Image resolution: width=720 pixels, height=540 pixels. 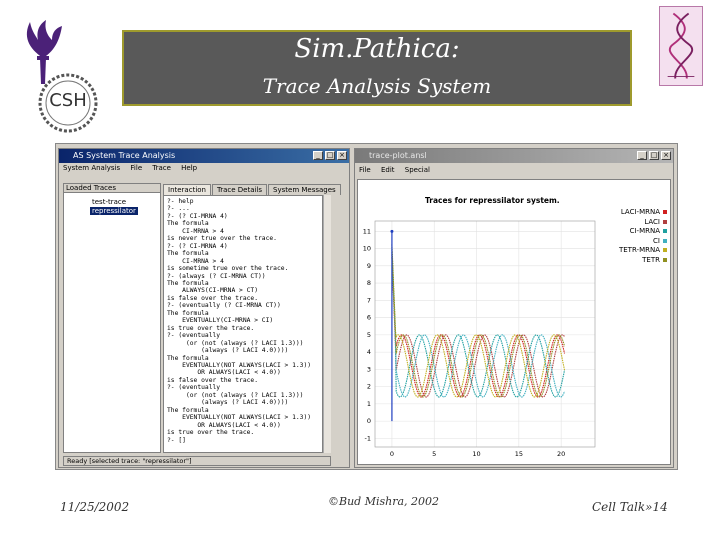 What do you see at coordinates (656, 240) in the screenshot?
I see `legend-label: CI` at bounding box center [656, 240].